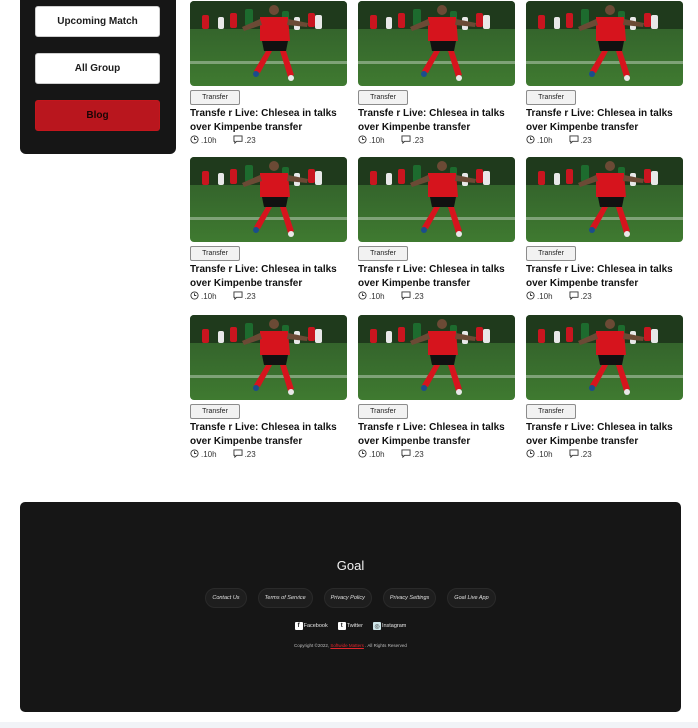 The width and height of the screenshot is (698, 728). I want to click on facebook-link: f Facebook, so click(311, 626).